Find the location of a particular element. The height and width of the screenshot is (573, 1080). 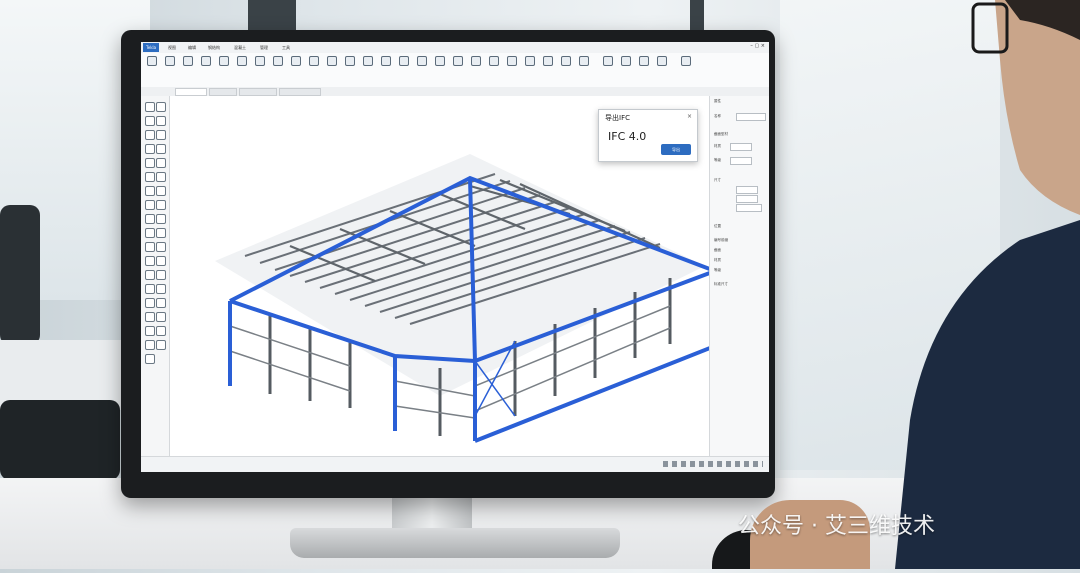

menu-item: 管理 is located at coordinates (264, 47).